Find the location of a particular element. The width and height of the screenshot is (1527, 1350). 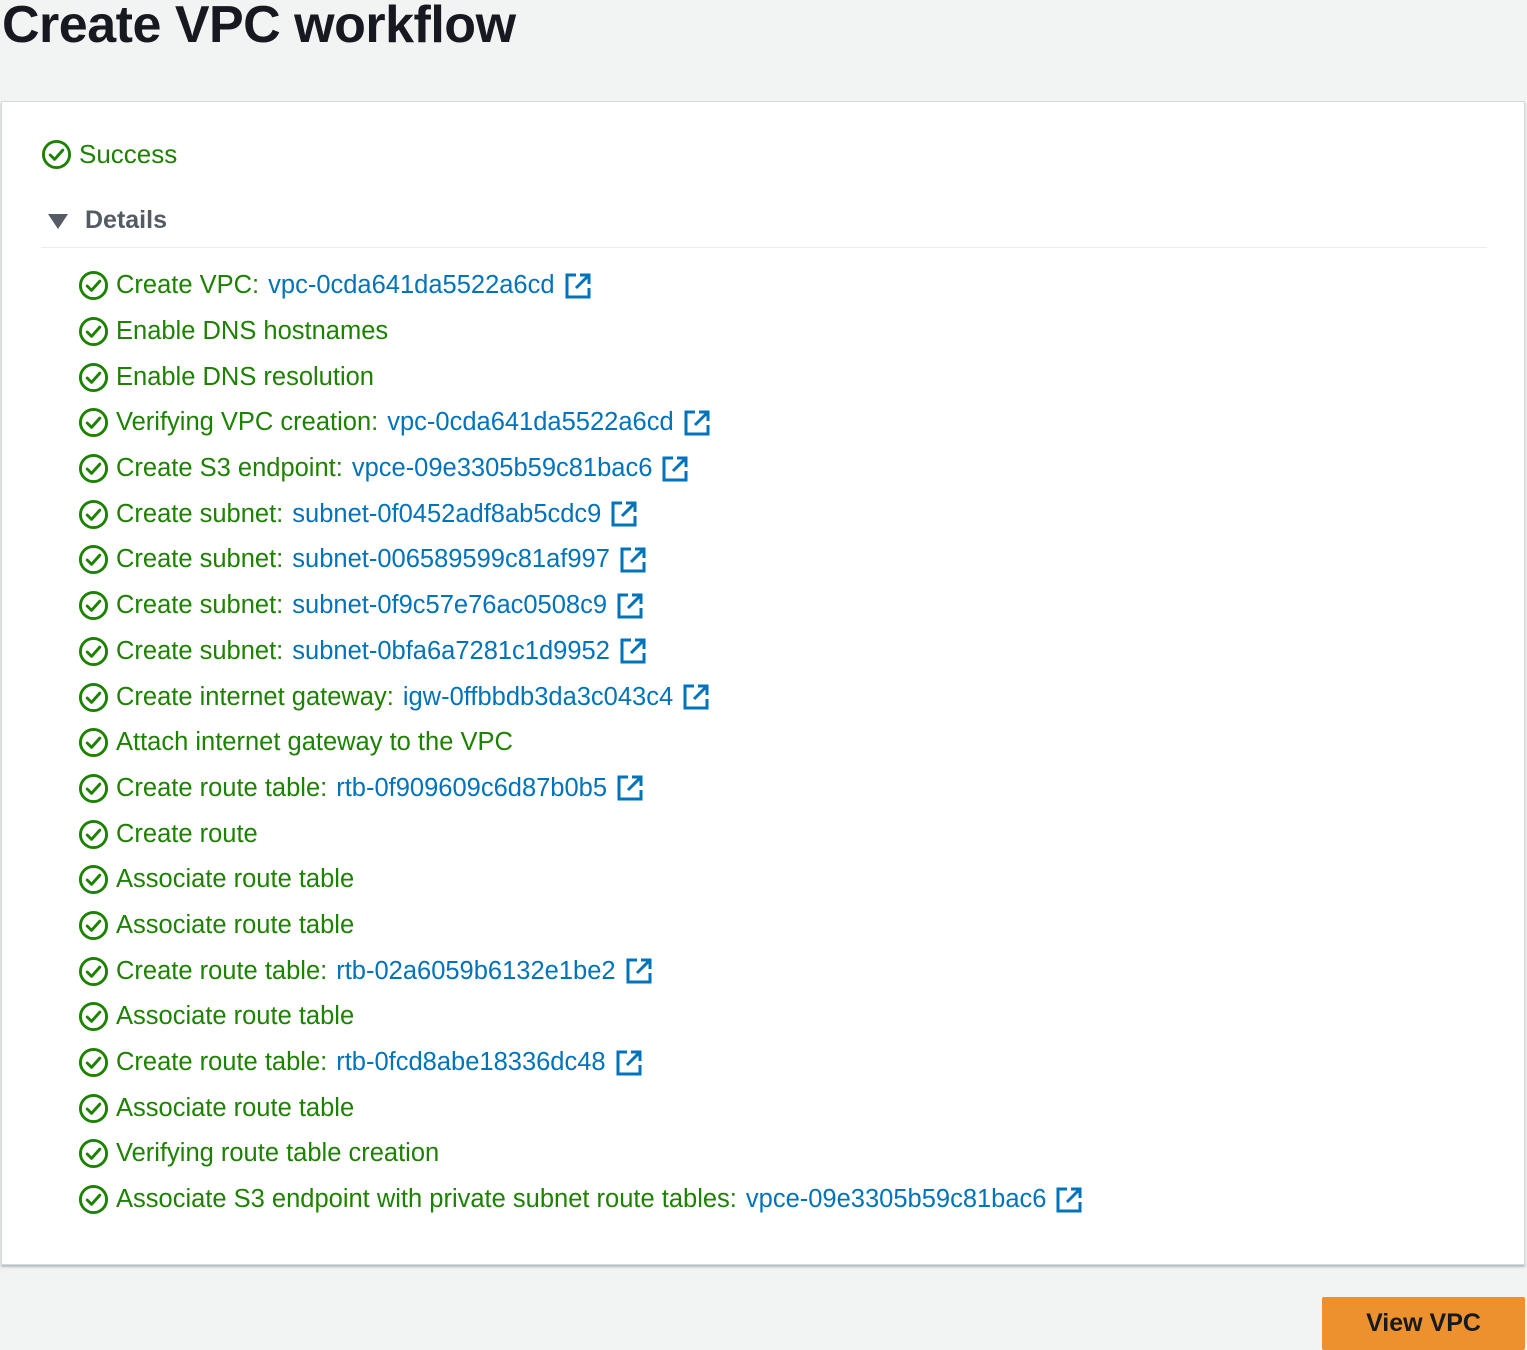

step-item: Enable DNS hostnames is located at coordinates (580, 332).